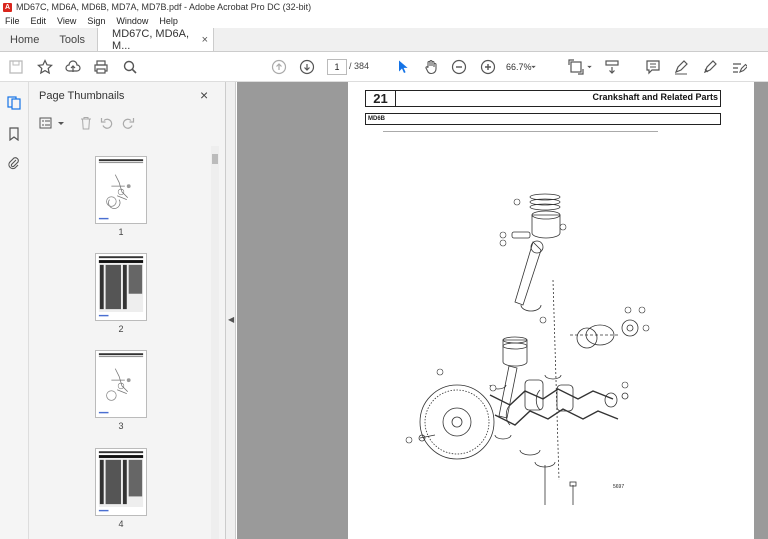 This screenshot has width=768, height=539. What do you see at coordinates (168, 21) in the screenshot?
I see `menu-help: Help` at bounding box center [168, 21].